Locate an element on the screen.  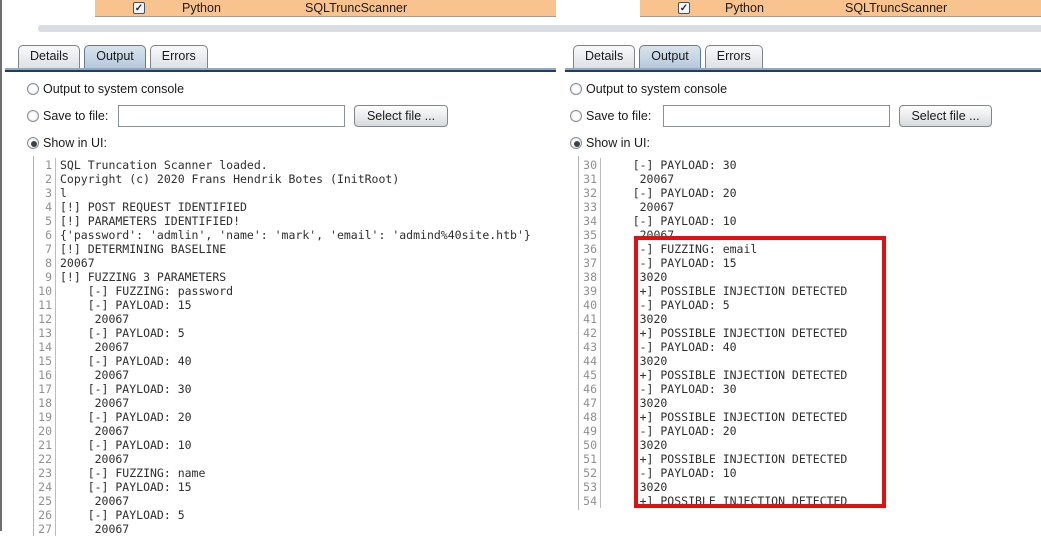
left-tab-bar: Details Output Errors is located at coordinates (113, 56).